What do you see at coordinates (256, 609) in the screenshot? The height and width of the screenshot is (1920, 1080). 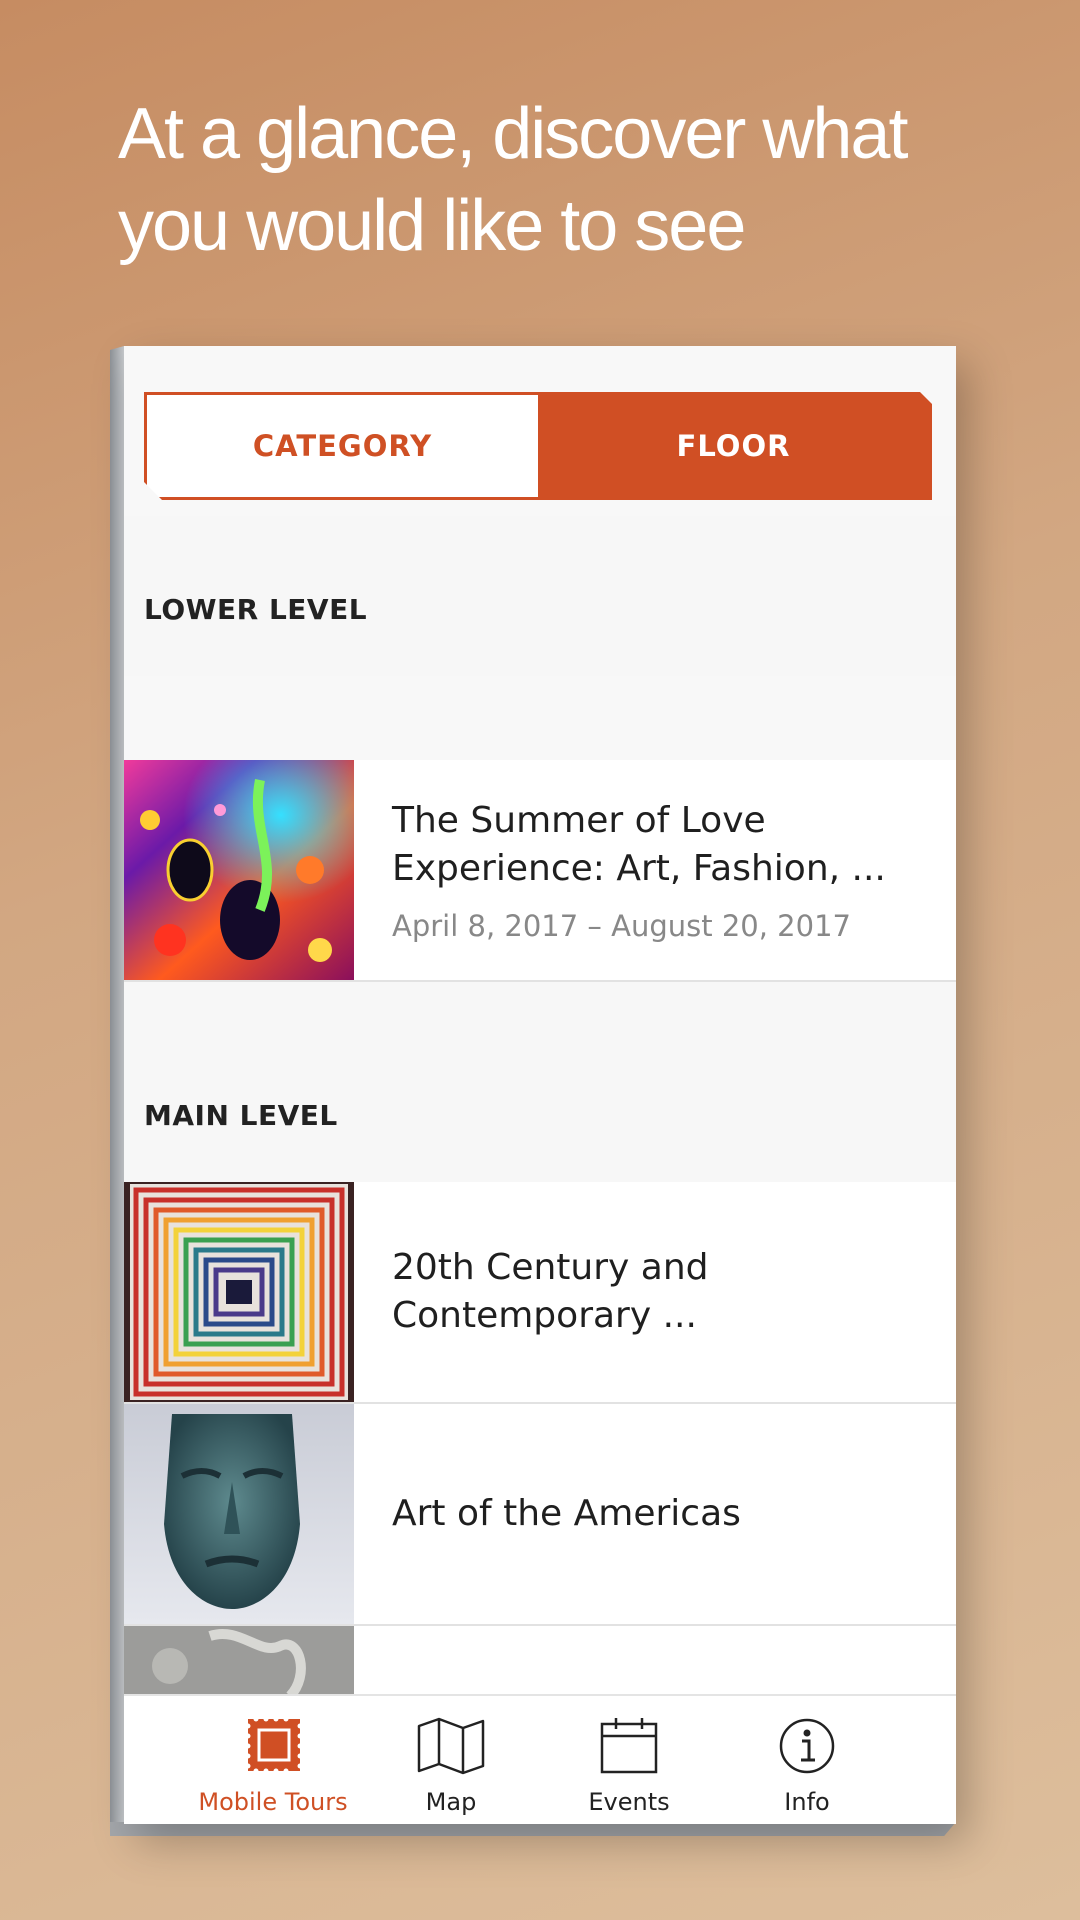 I see `section-title: LOWER LEVEL` at bounding box center [256, 609].